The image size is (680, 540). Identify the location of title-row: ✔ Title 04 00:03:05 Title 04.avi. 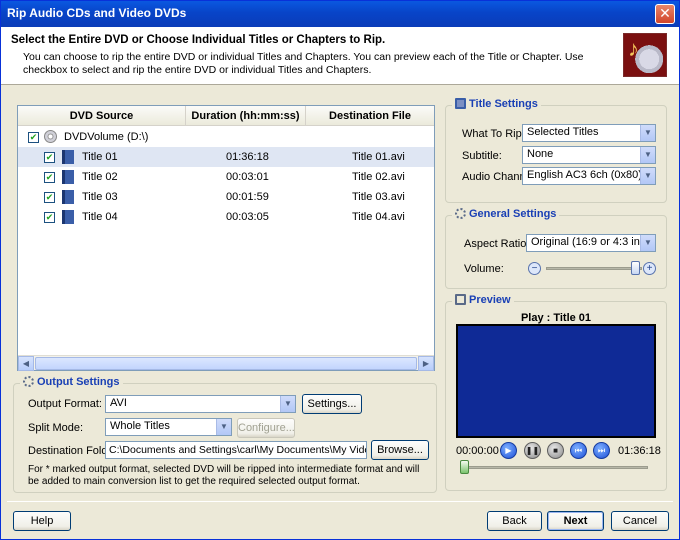
(226, 217).